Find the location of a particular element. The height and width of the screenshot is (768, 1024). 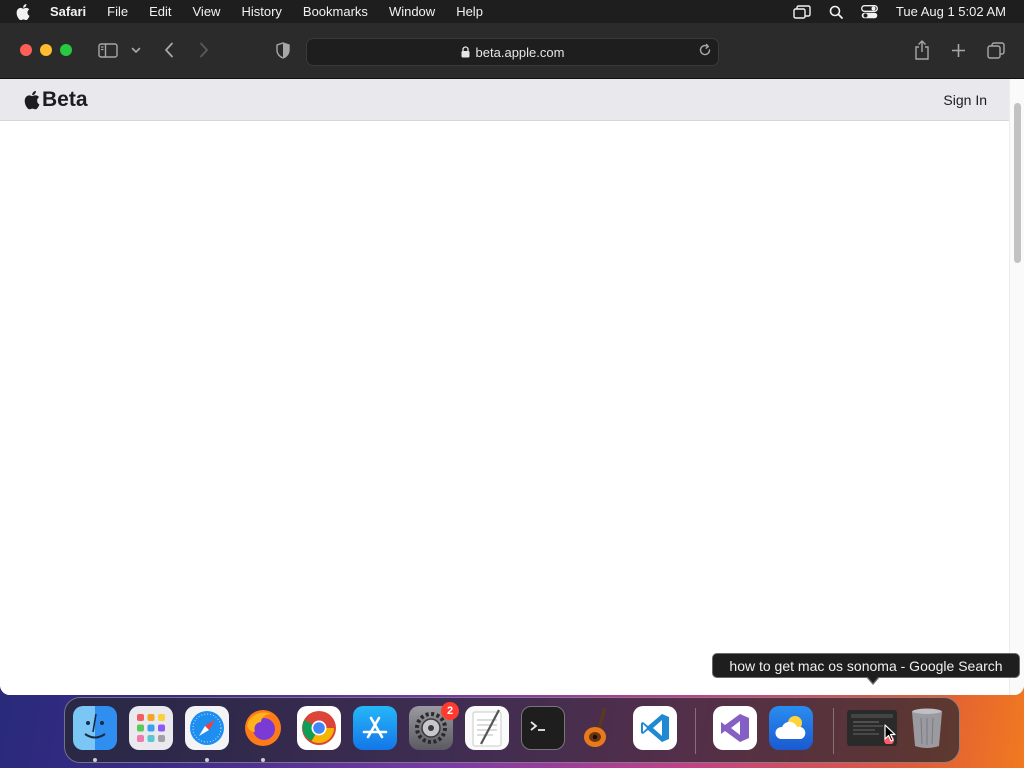

mouse-cursor-icon is located at coordinates (890, 735).